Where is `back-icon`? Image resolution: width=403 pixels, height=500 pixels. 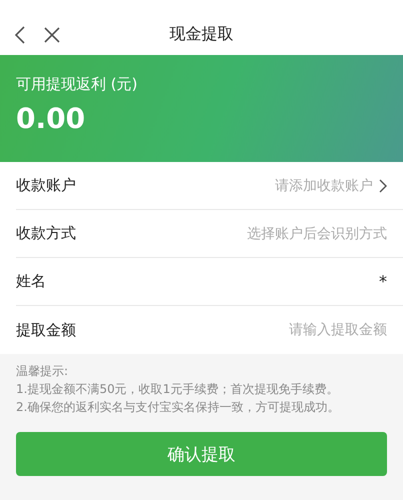
back-icon is located at coordinates (20, 35).